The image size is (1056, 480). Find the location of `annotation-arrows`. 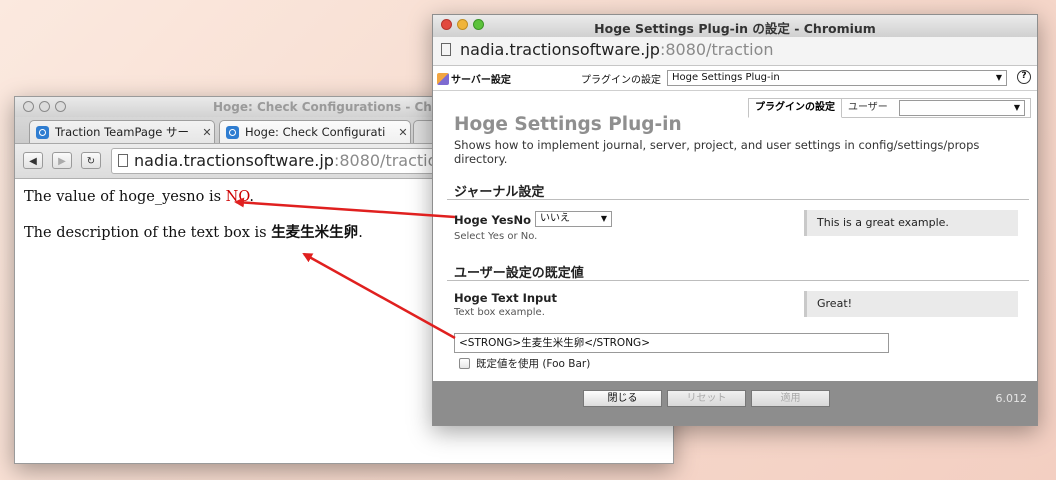

annotation-arrows is located at coordinates (345, 268).